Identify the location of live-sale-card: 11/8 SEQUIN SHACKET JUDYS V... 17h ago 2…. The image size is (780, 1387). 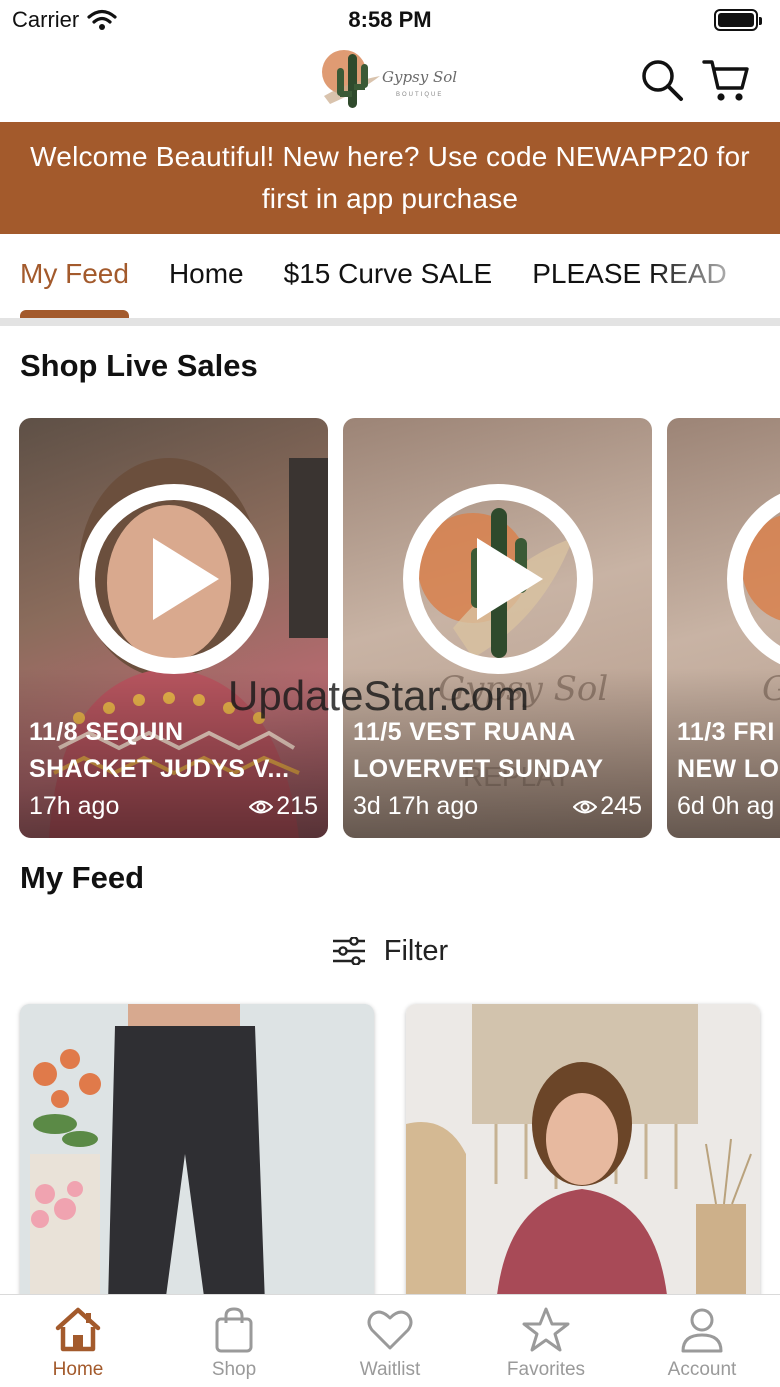
(173, 628).